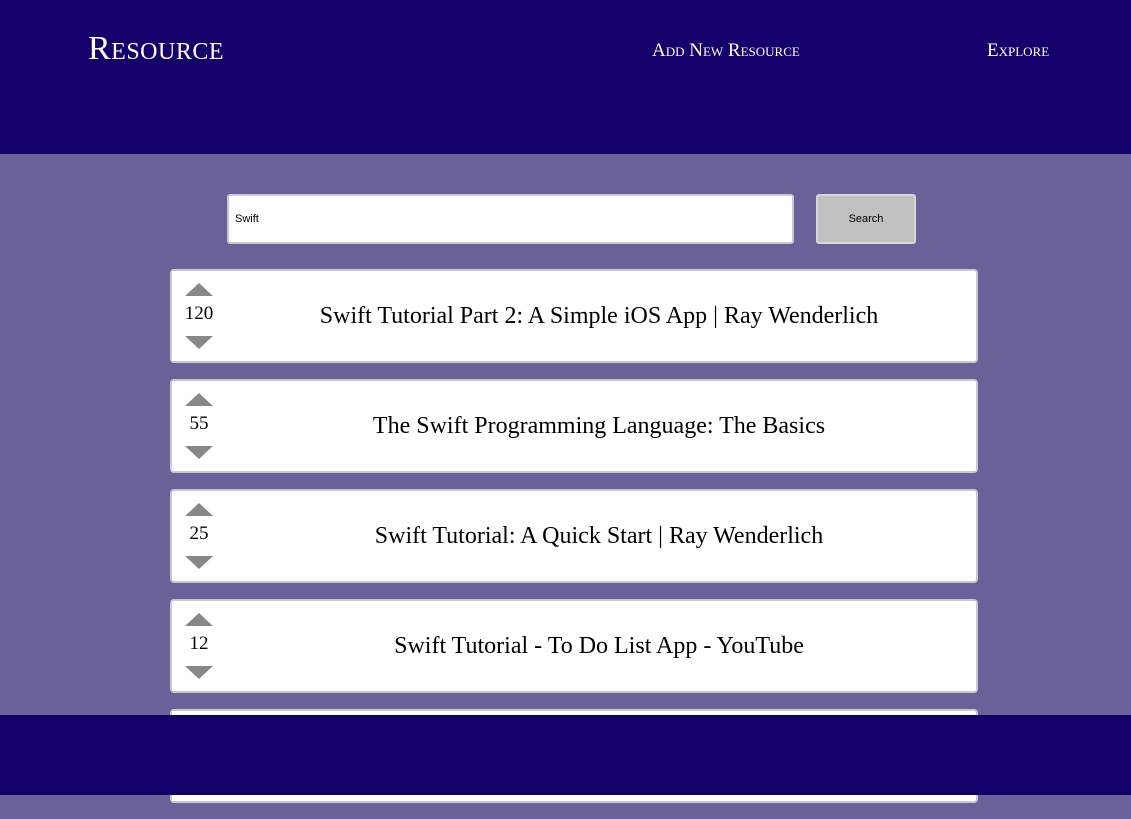  What do you see at coordinates (510, 219) in the screenshot?
I see `search-input` at bounding box center [510, 219].